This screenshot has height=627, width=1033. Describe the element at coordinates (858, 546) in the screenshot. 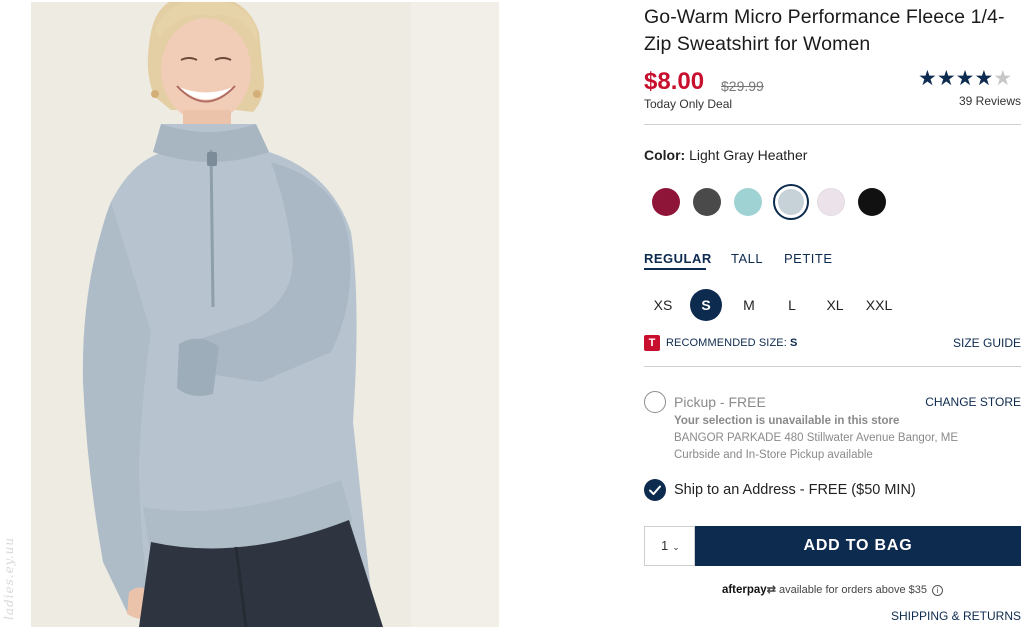

I see `add-to-bag-button: ADD TO BAG` at that location.